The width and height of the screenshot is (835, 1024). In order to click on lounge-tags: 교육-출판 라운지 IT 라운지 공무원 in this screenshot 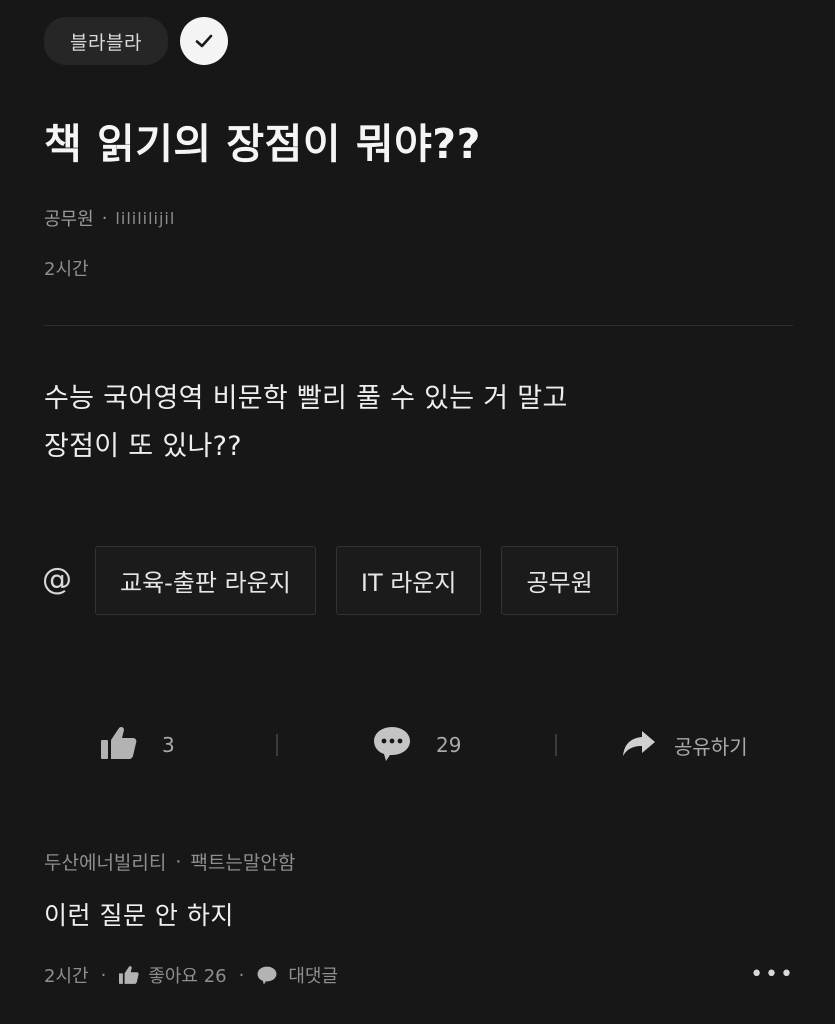, I will do `click(366, 580)`.